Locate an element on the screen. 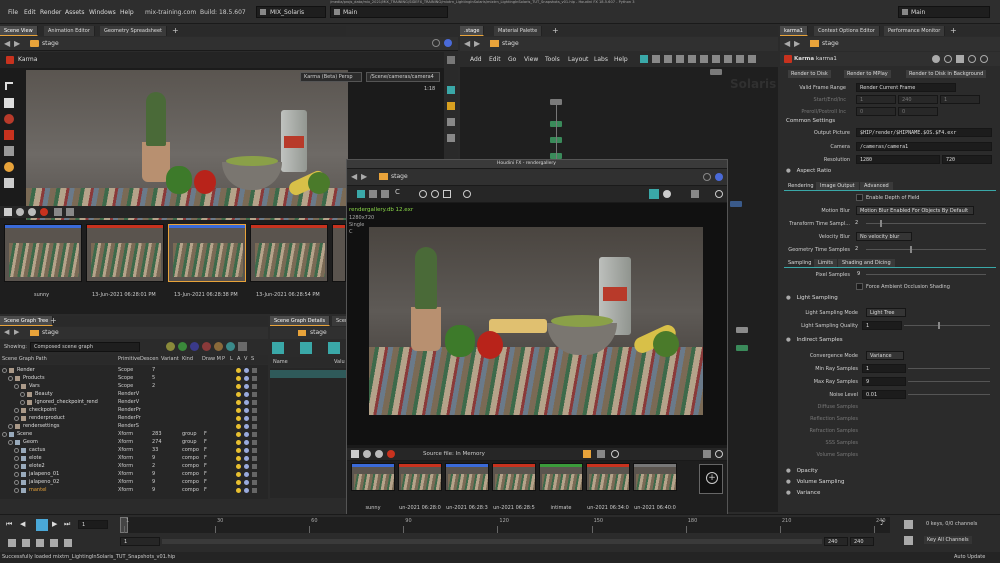 The width and height of the screenshot is (1000, 563). right-forward-icon: ▶ is located at coordinates (797, 43).